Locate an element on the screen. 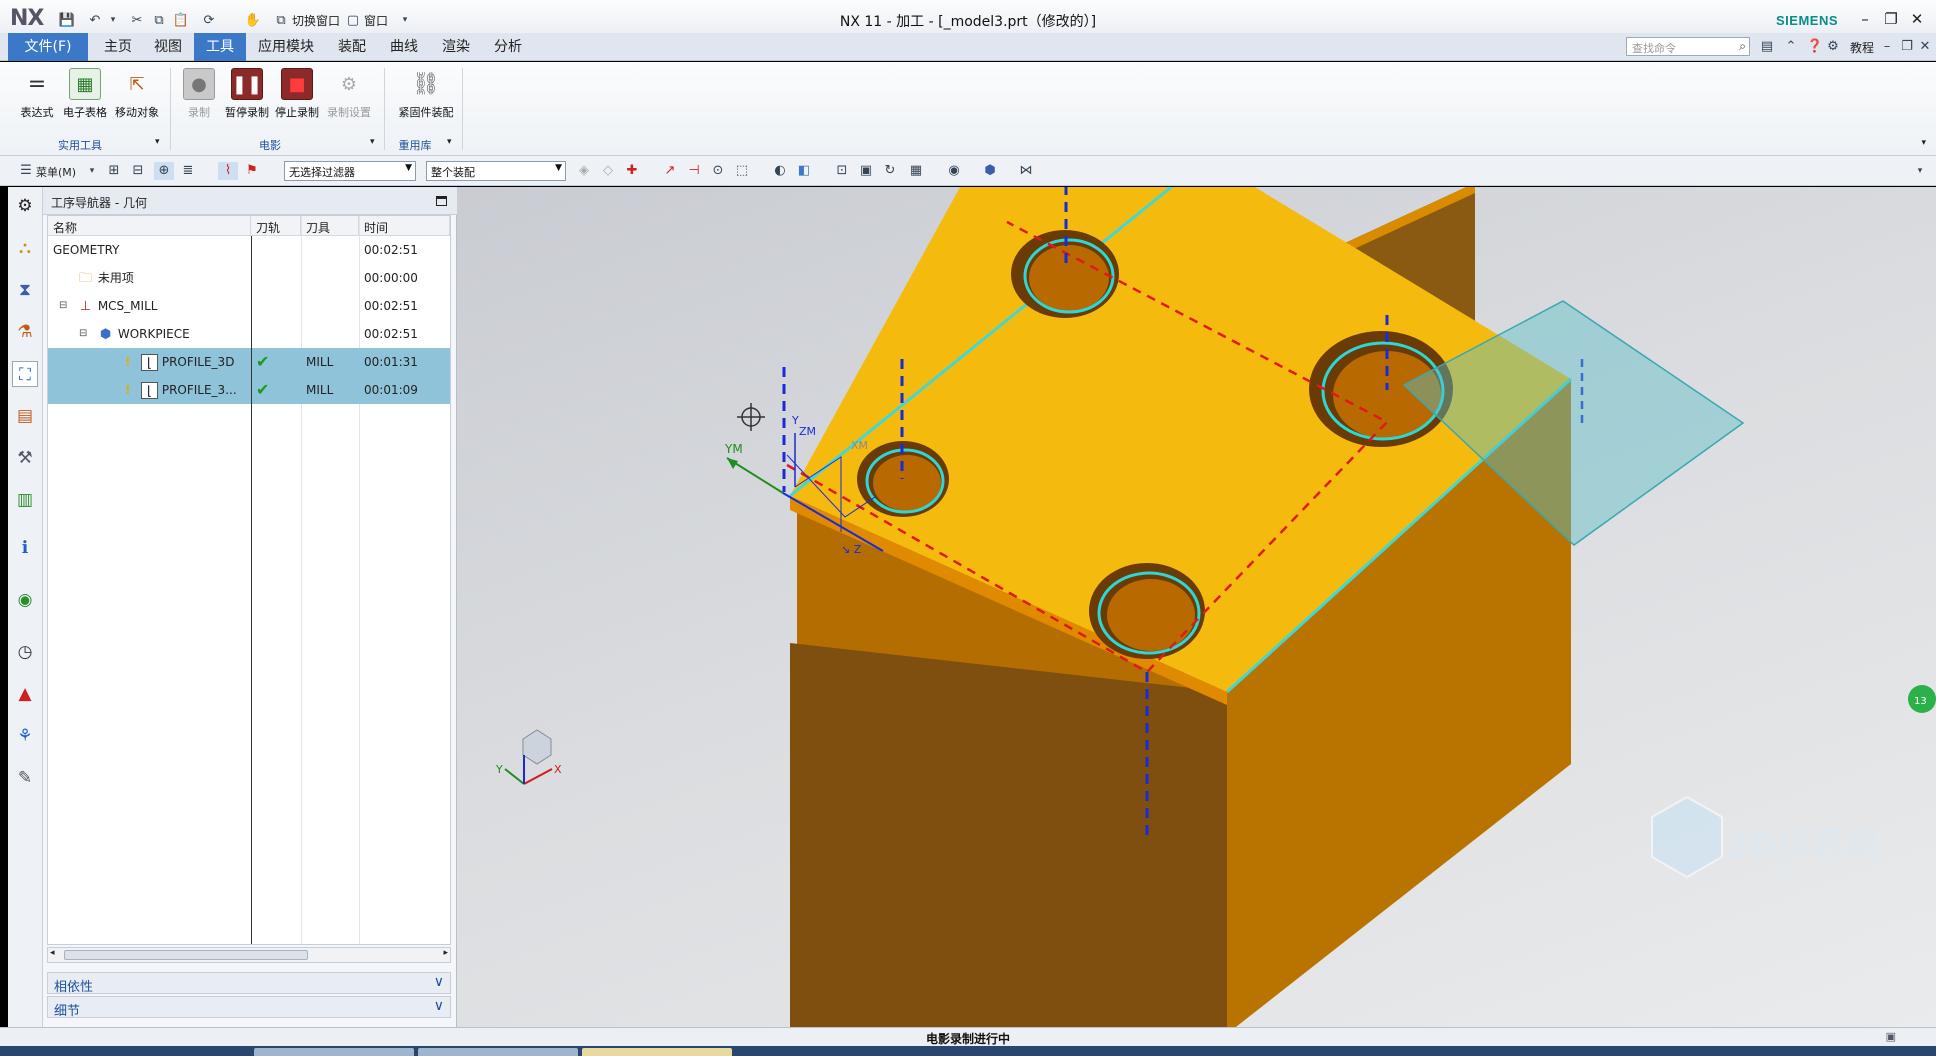 This screenshot has height=1056, width=1936. midpoint-icon: ⊣ is located at coordinates (694, 171).